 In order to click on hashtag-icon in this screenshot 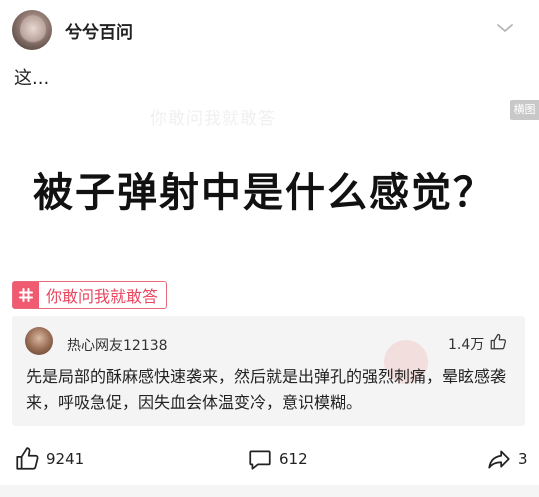, I will do `click(26, 295)`.